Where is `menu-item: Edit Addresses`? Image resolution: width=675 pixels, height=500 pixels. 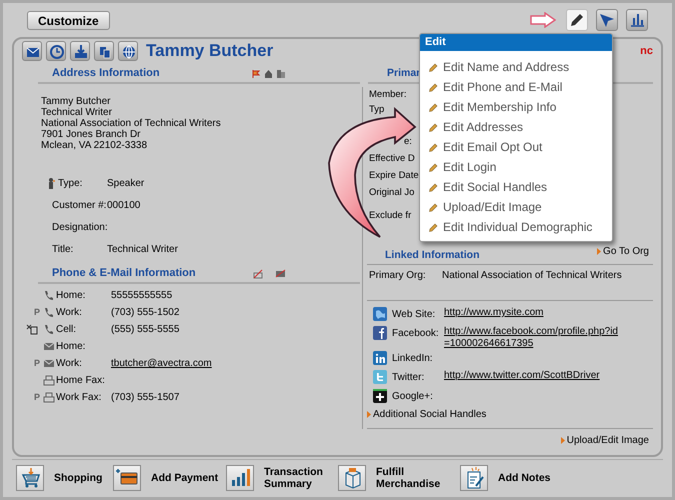
menu-item: Edit Addresses is located at coordinates (516, 127).